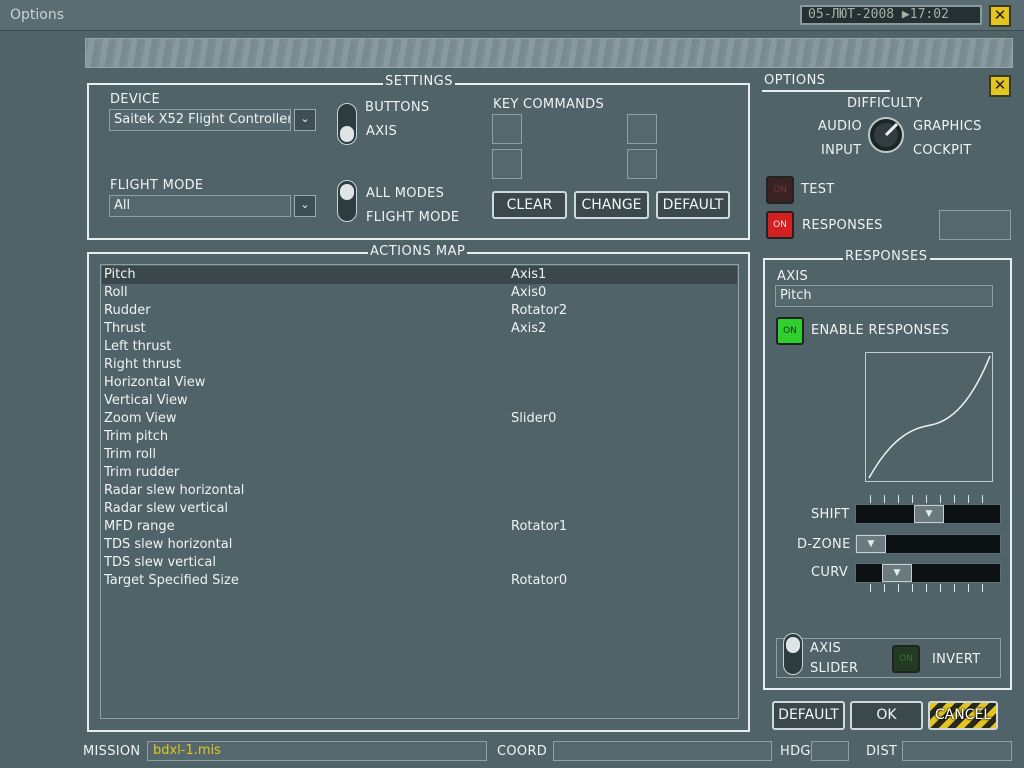 This screenshot has height=768, width=1024. Describe the element at coordinates (693, 205) in the screenshot. I see `default-key-button: DEFAULT` at that location.